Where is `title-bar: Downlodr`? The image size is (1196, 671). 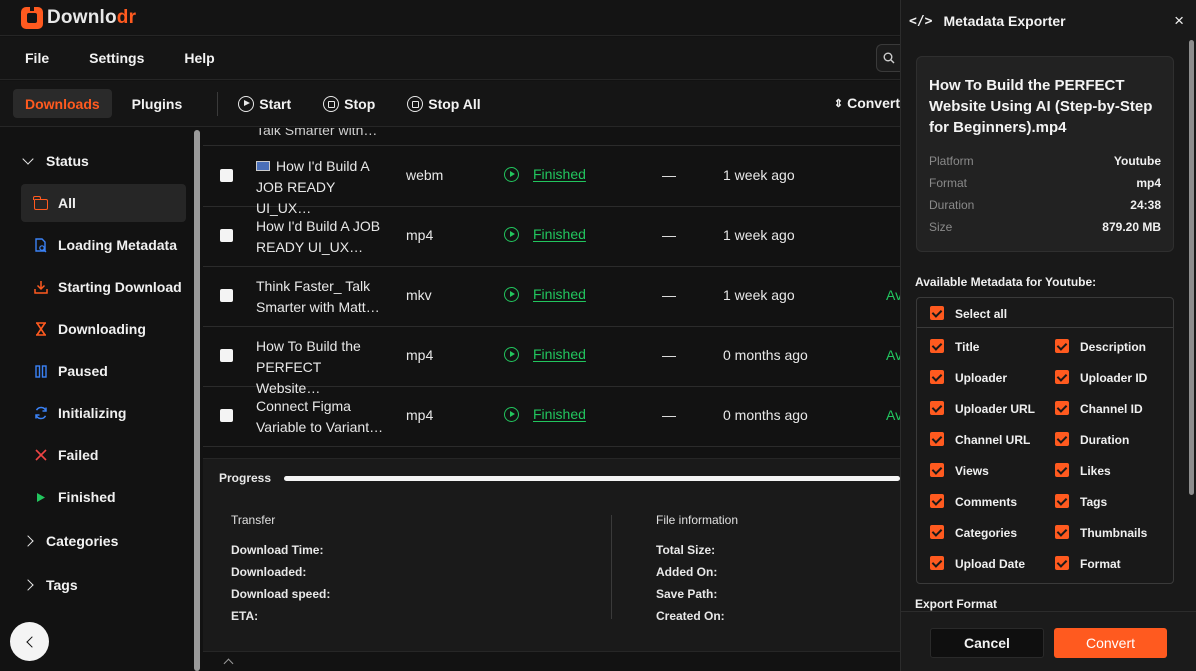 title-bar: Downlodr is located at coordinates (450, 18).